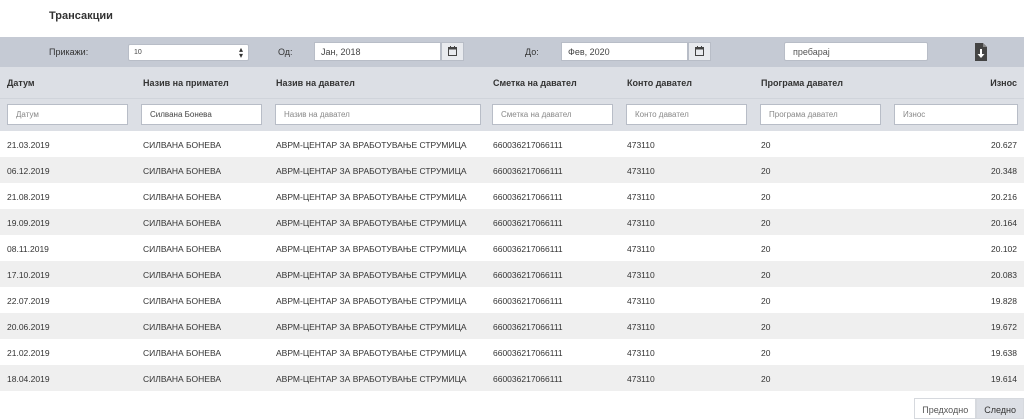 This screenshot has width=1024, height=419. What do you see at coordinates (1004, 327) in the screenshot?
I see `cell-amount: 19.672` at bounding box center [1004, 327].